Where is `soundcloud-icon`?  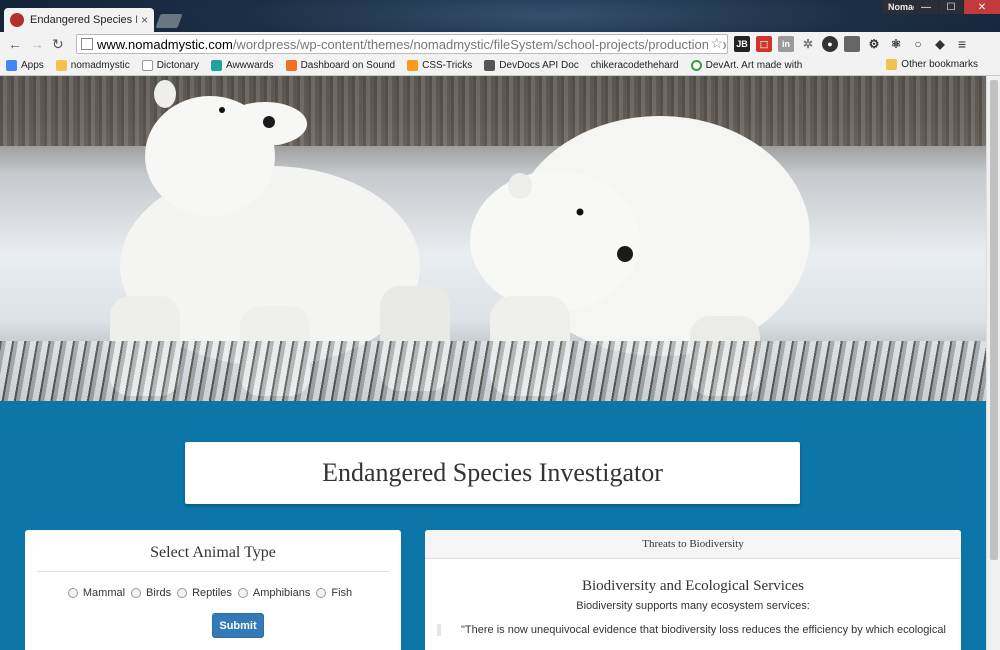
soundcloud-icon is located at coordinates (291, 65).